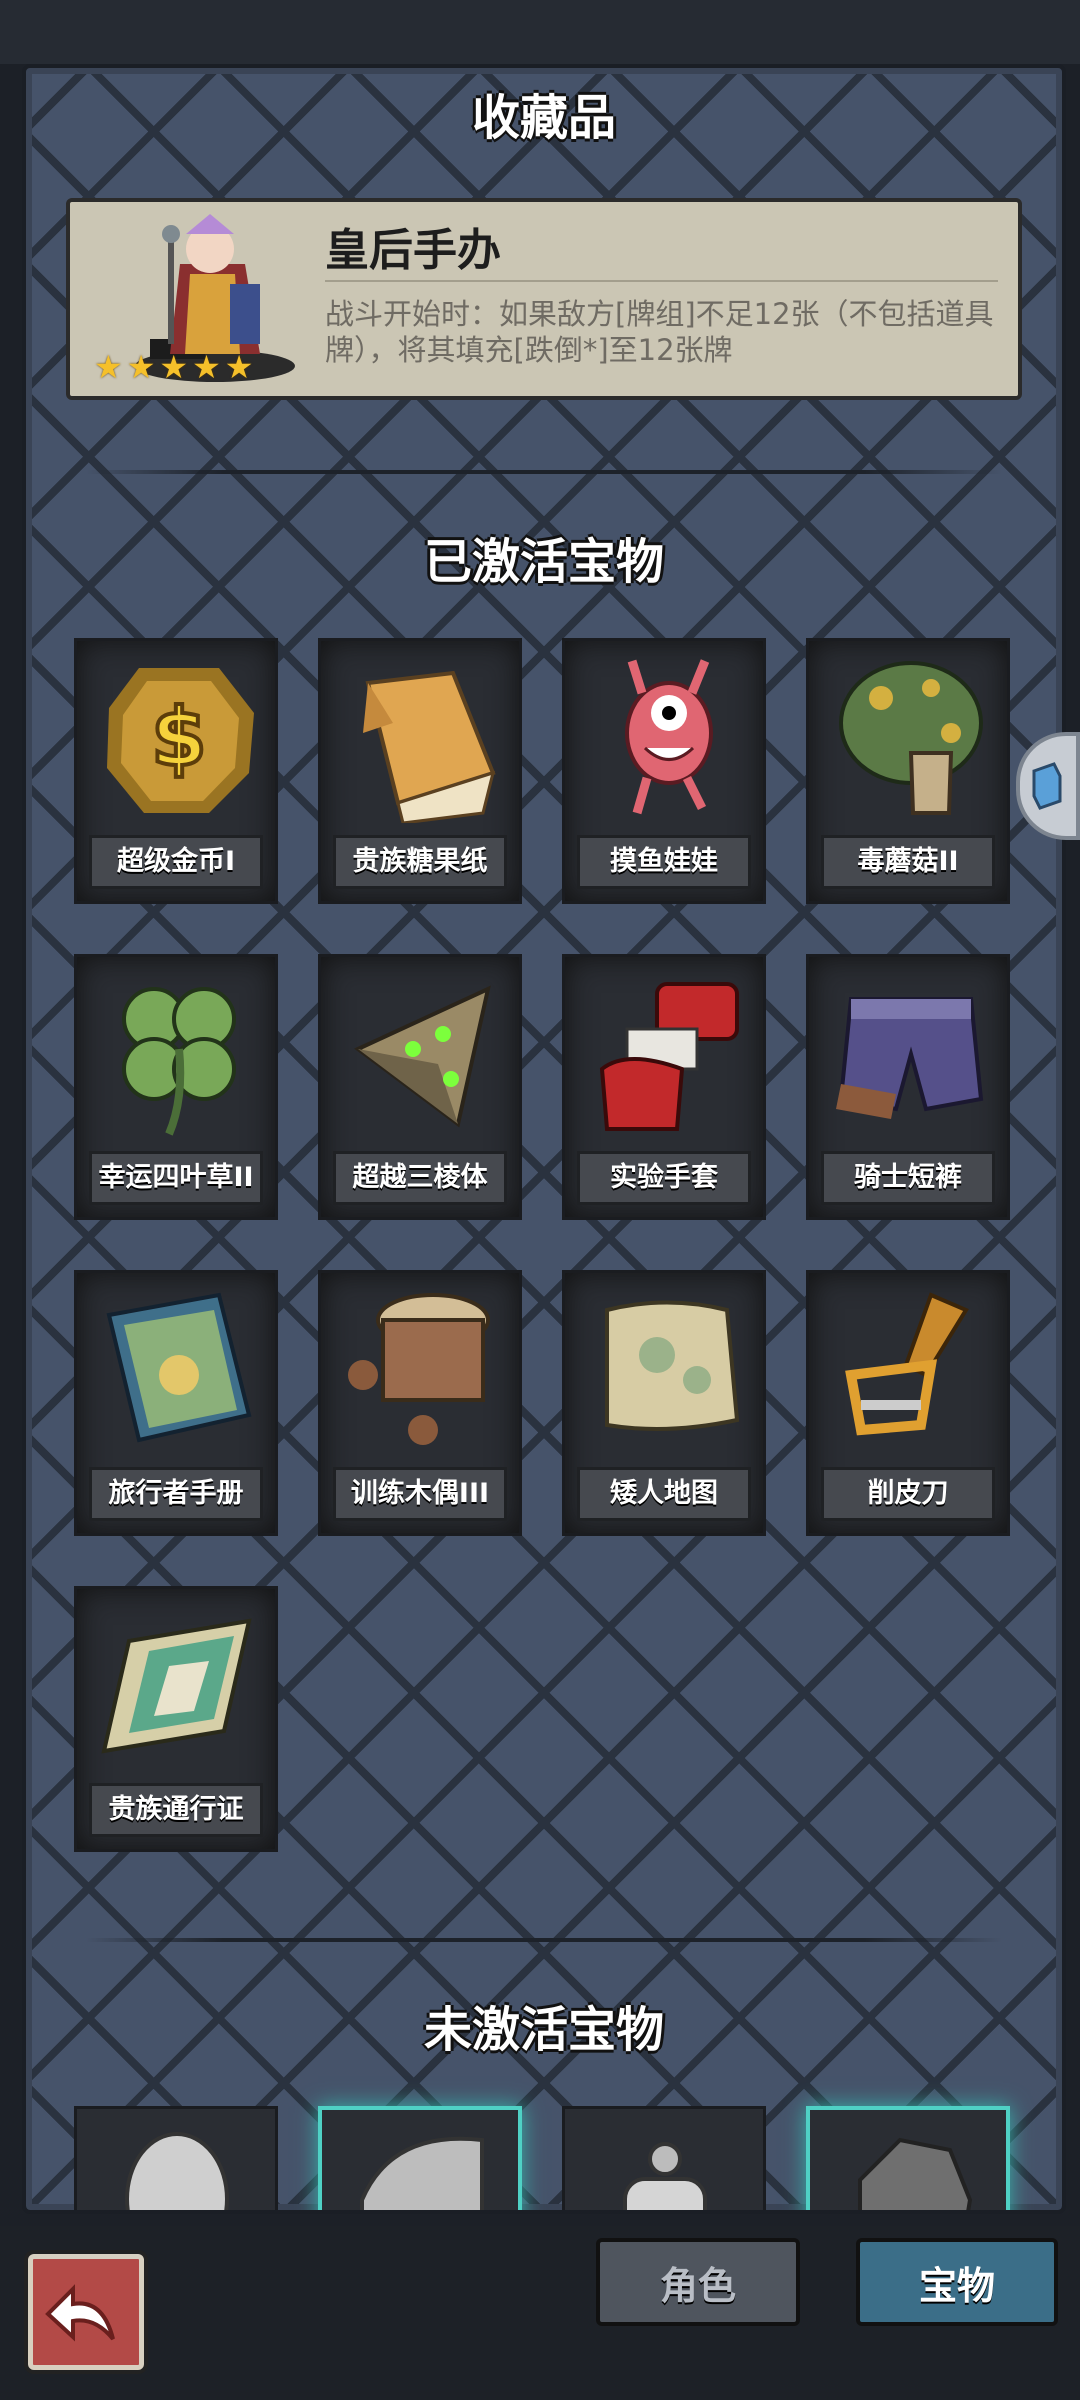 This screenshot has height=2400, width=1080. I want to click on treasure-card: $ 超级金币I, so click(176, 771).